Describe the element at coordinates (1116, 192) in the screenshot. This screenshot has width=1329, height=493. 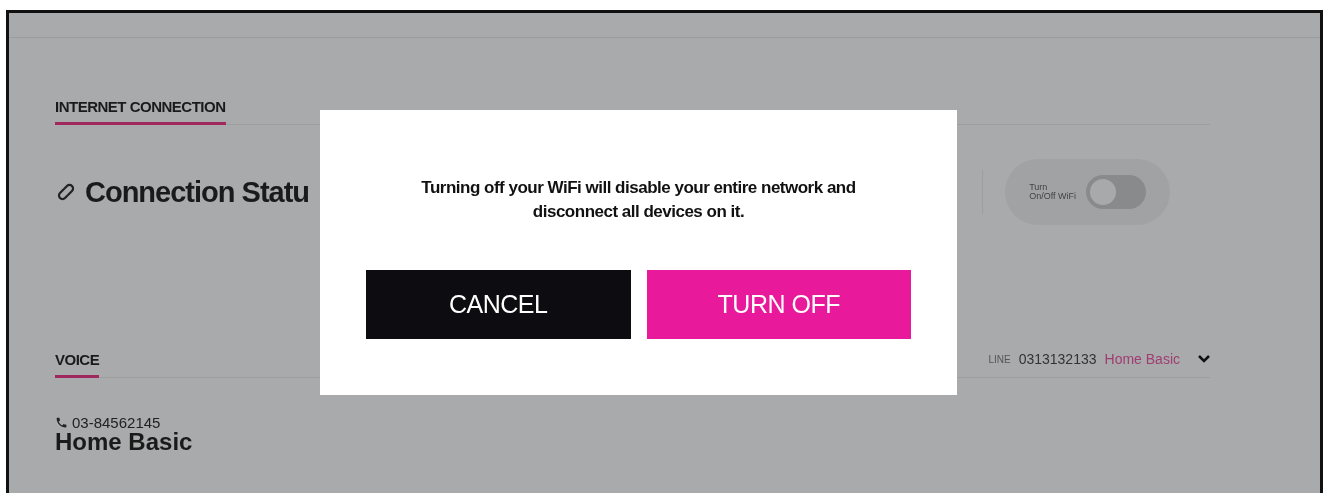
I see `wifi-toggle` at that location.